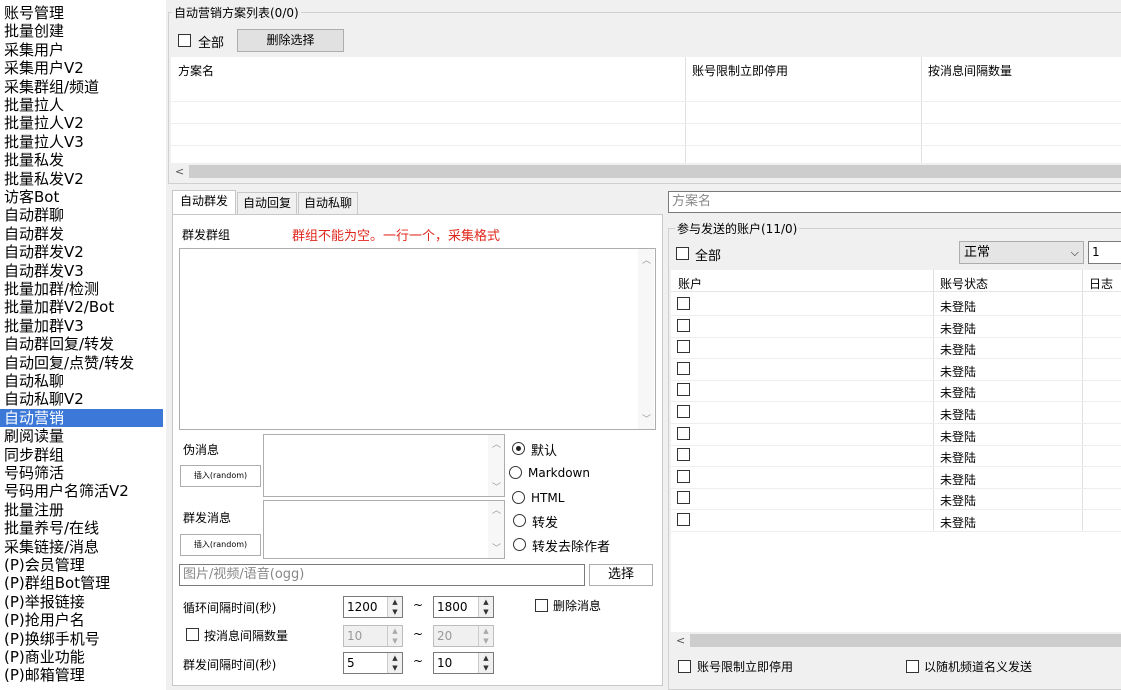 Image resolution: width=1121 pixels, height=690 pixels. What do you see at coordinates (621, 575) in the screenshot?
I see `choose-file-button: 选择` at bounding box center [621, 575].